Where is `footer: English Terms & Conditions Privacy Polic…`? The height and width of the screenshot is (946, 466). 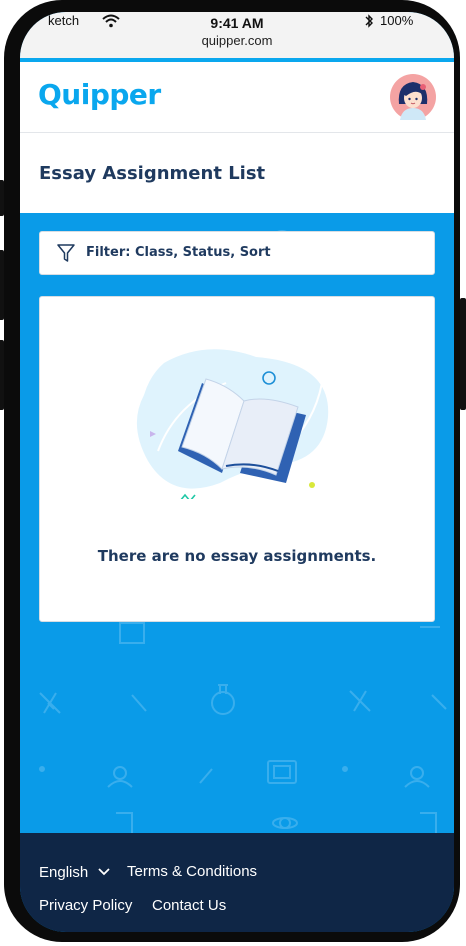
footer: English Terms & Conditions Privacy Polic… is located at coordinates (237, 882).